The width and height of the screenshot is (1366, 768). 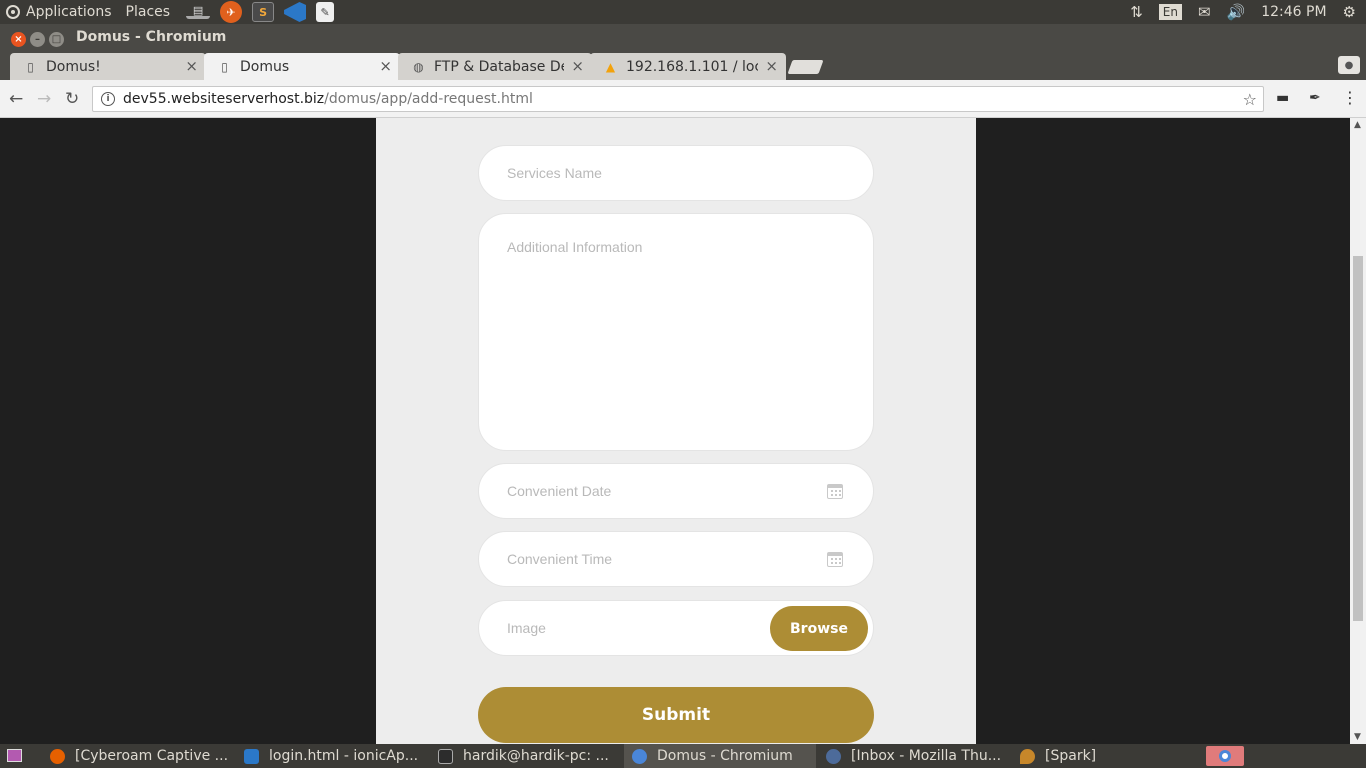 I want to click on firefox-icon, so click(x=57, y=756).